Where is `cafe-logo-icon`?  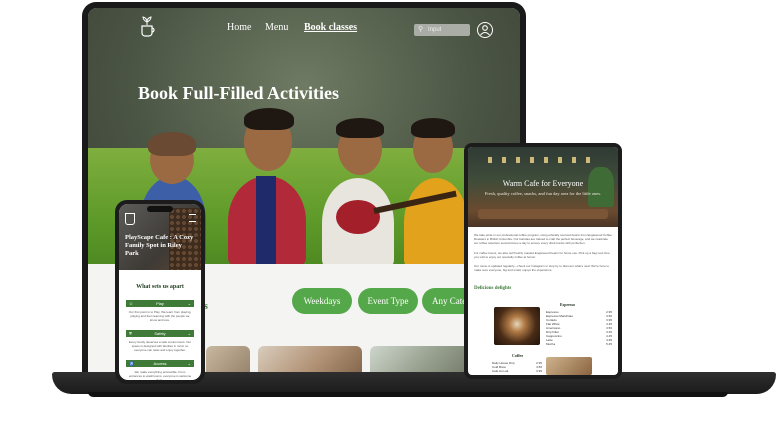
cafe-logo-icon is located at coordinates (147, 27).